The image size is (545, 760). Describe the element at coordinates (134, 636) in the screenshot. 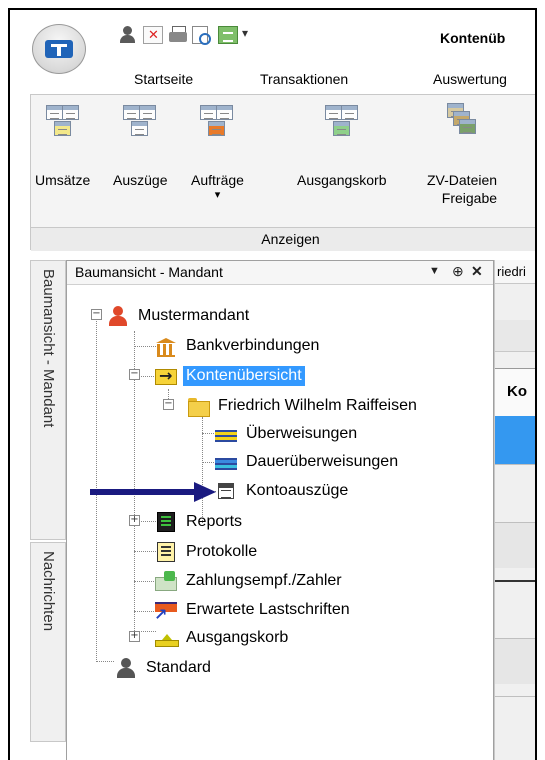

I see `expand-toggle-ausgangskorb: +` at that location.